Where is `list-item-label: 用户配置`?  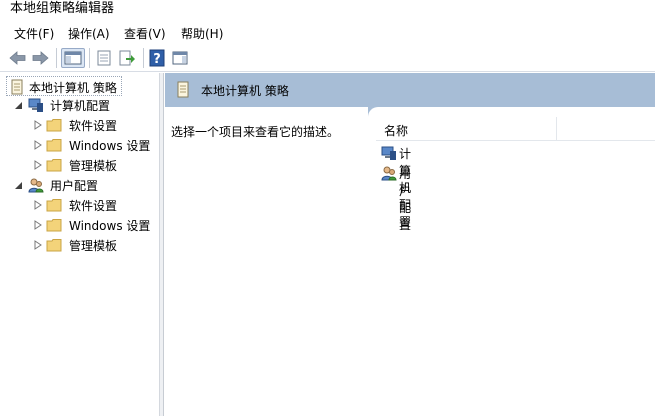 list-item-label: 用户配置 is located at coordinates (405, 199).